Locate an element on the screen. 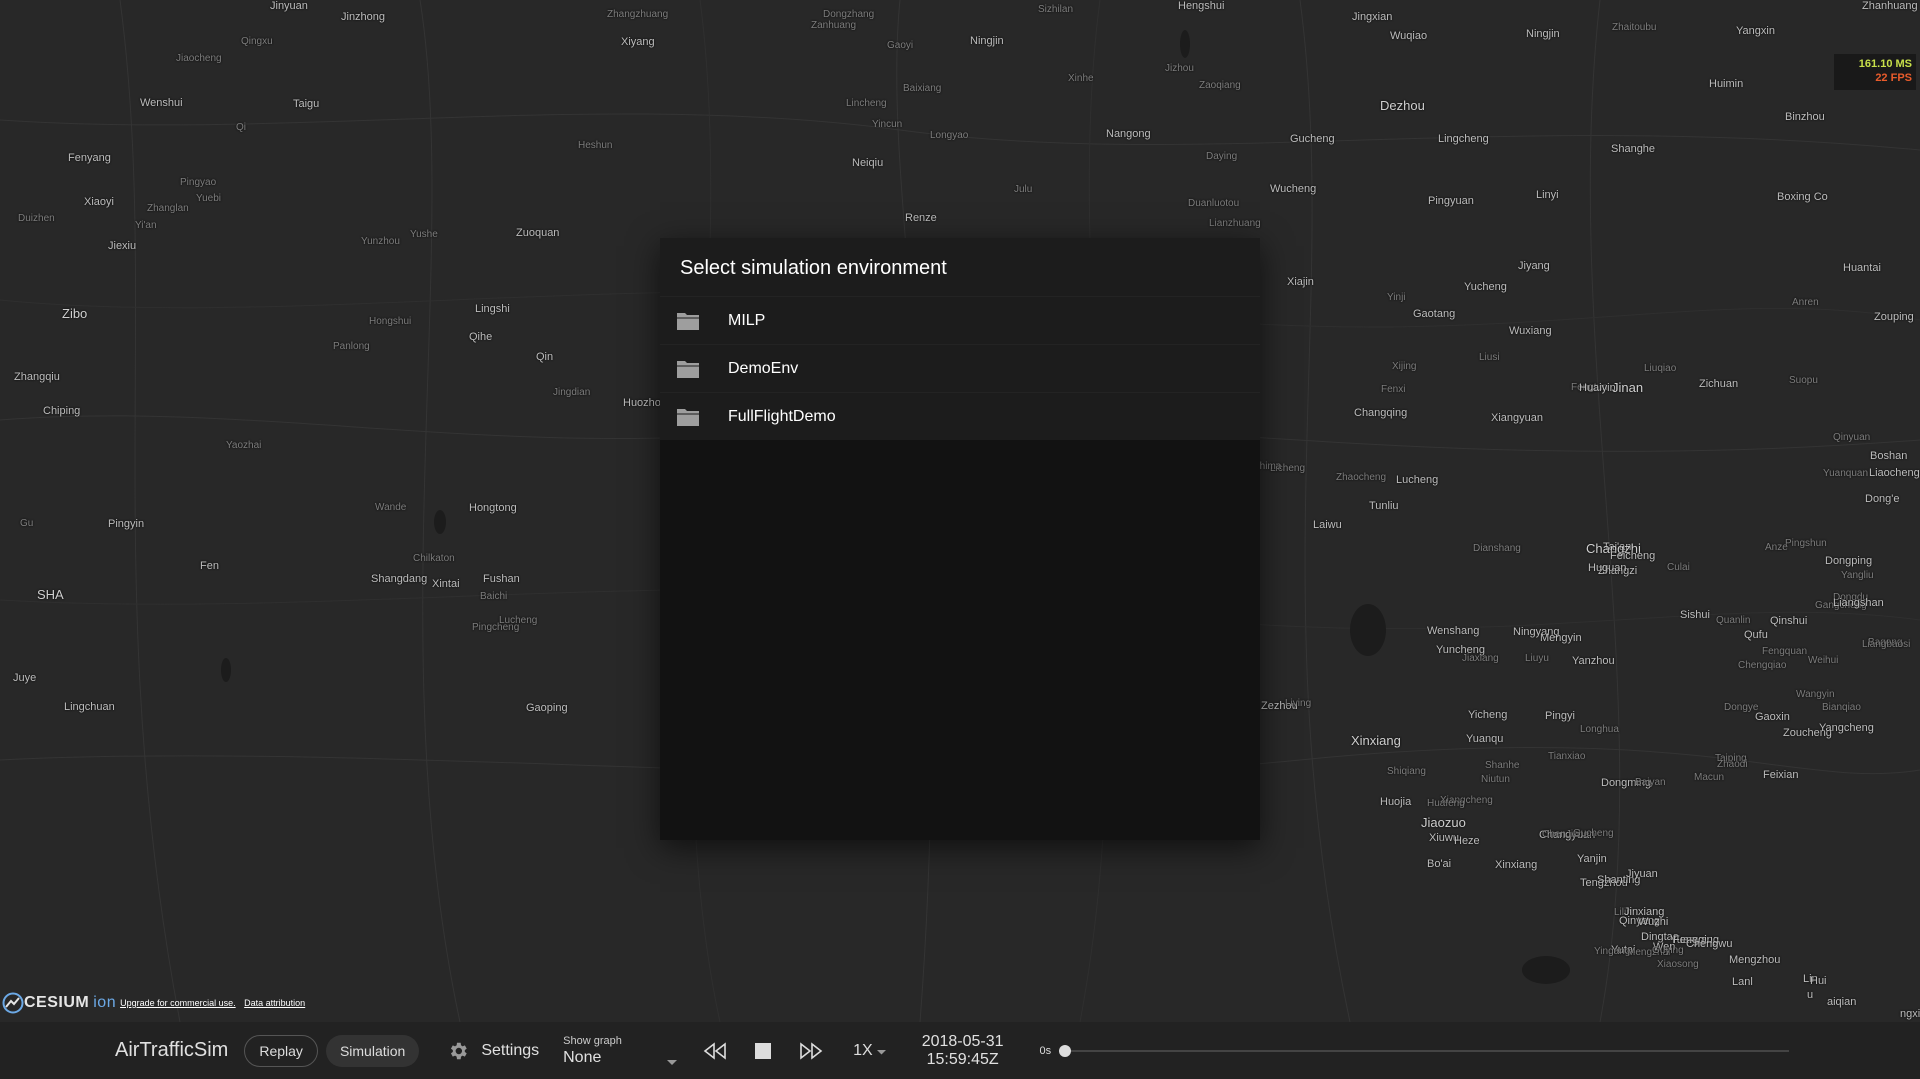 The width and height of the screenshot is (1920, 1079). city-label: Sizhilan is located at coordinates (1056, 9).